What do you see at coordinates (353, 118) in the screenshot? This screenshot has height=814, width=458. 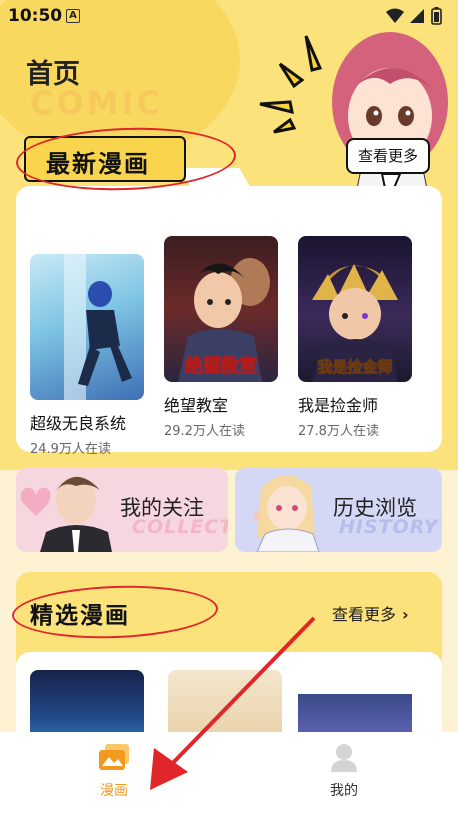 I see `mascot-girl-illustration` at bounding box center [353, 118].